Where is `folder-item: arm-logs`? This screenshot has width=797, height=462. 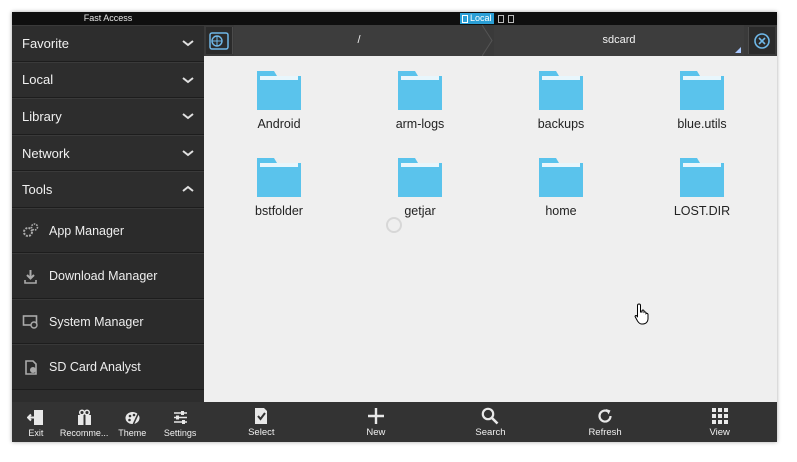
folder-item: arm-logs is located at coordinates (420, 99).